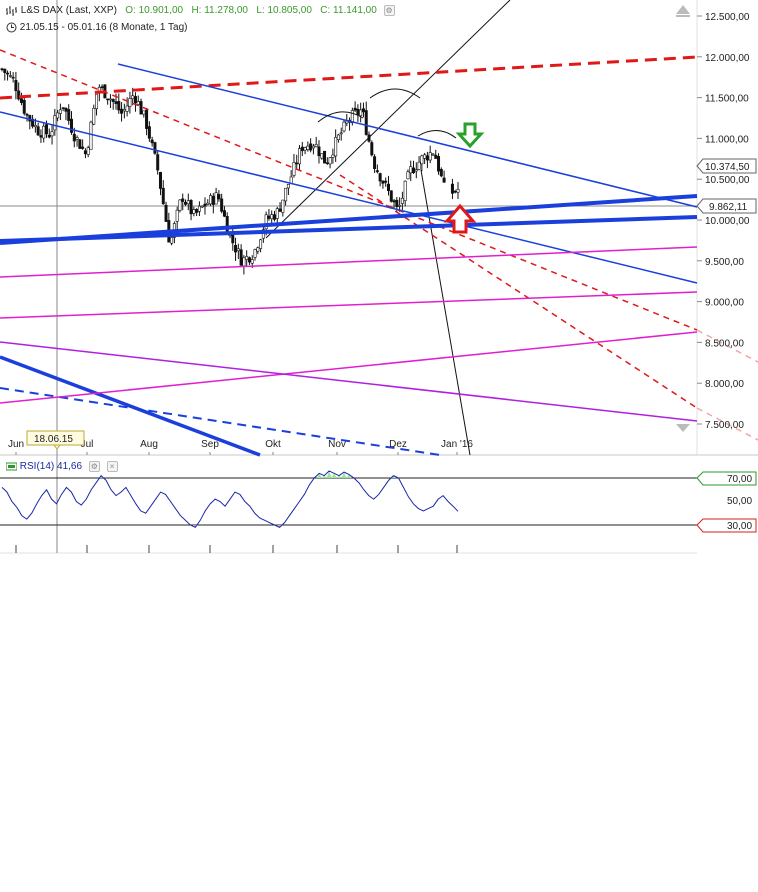  Describe the element at coordinates (112, 466) in the screenshot. I see `rsi-close-icon: ×` at that location.